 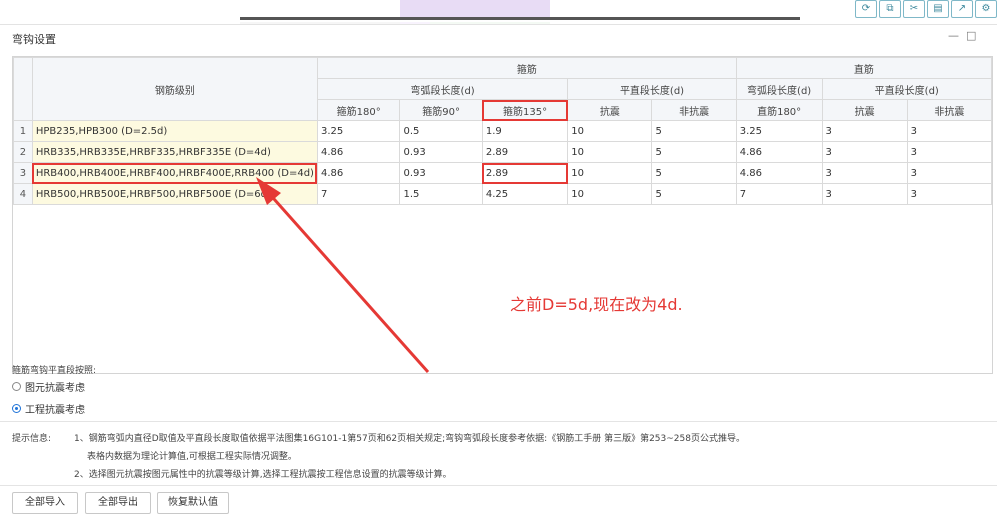 What do you see at coordinates (174, 152) in the screenshot?
I see `level-cell: HRB335,HRB335E,HRBF335,HRBF335E (D=4d)` at bounding box center [174, 152].